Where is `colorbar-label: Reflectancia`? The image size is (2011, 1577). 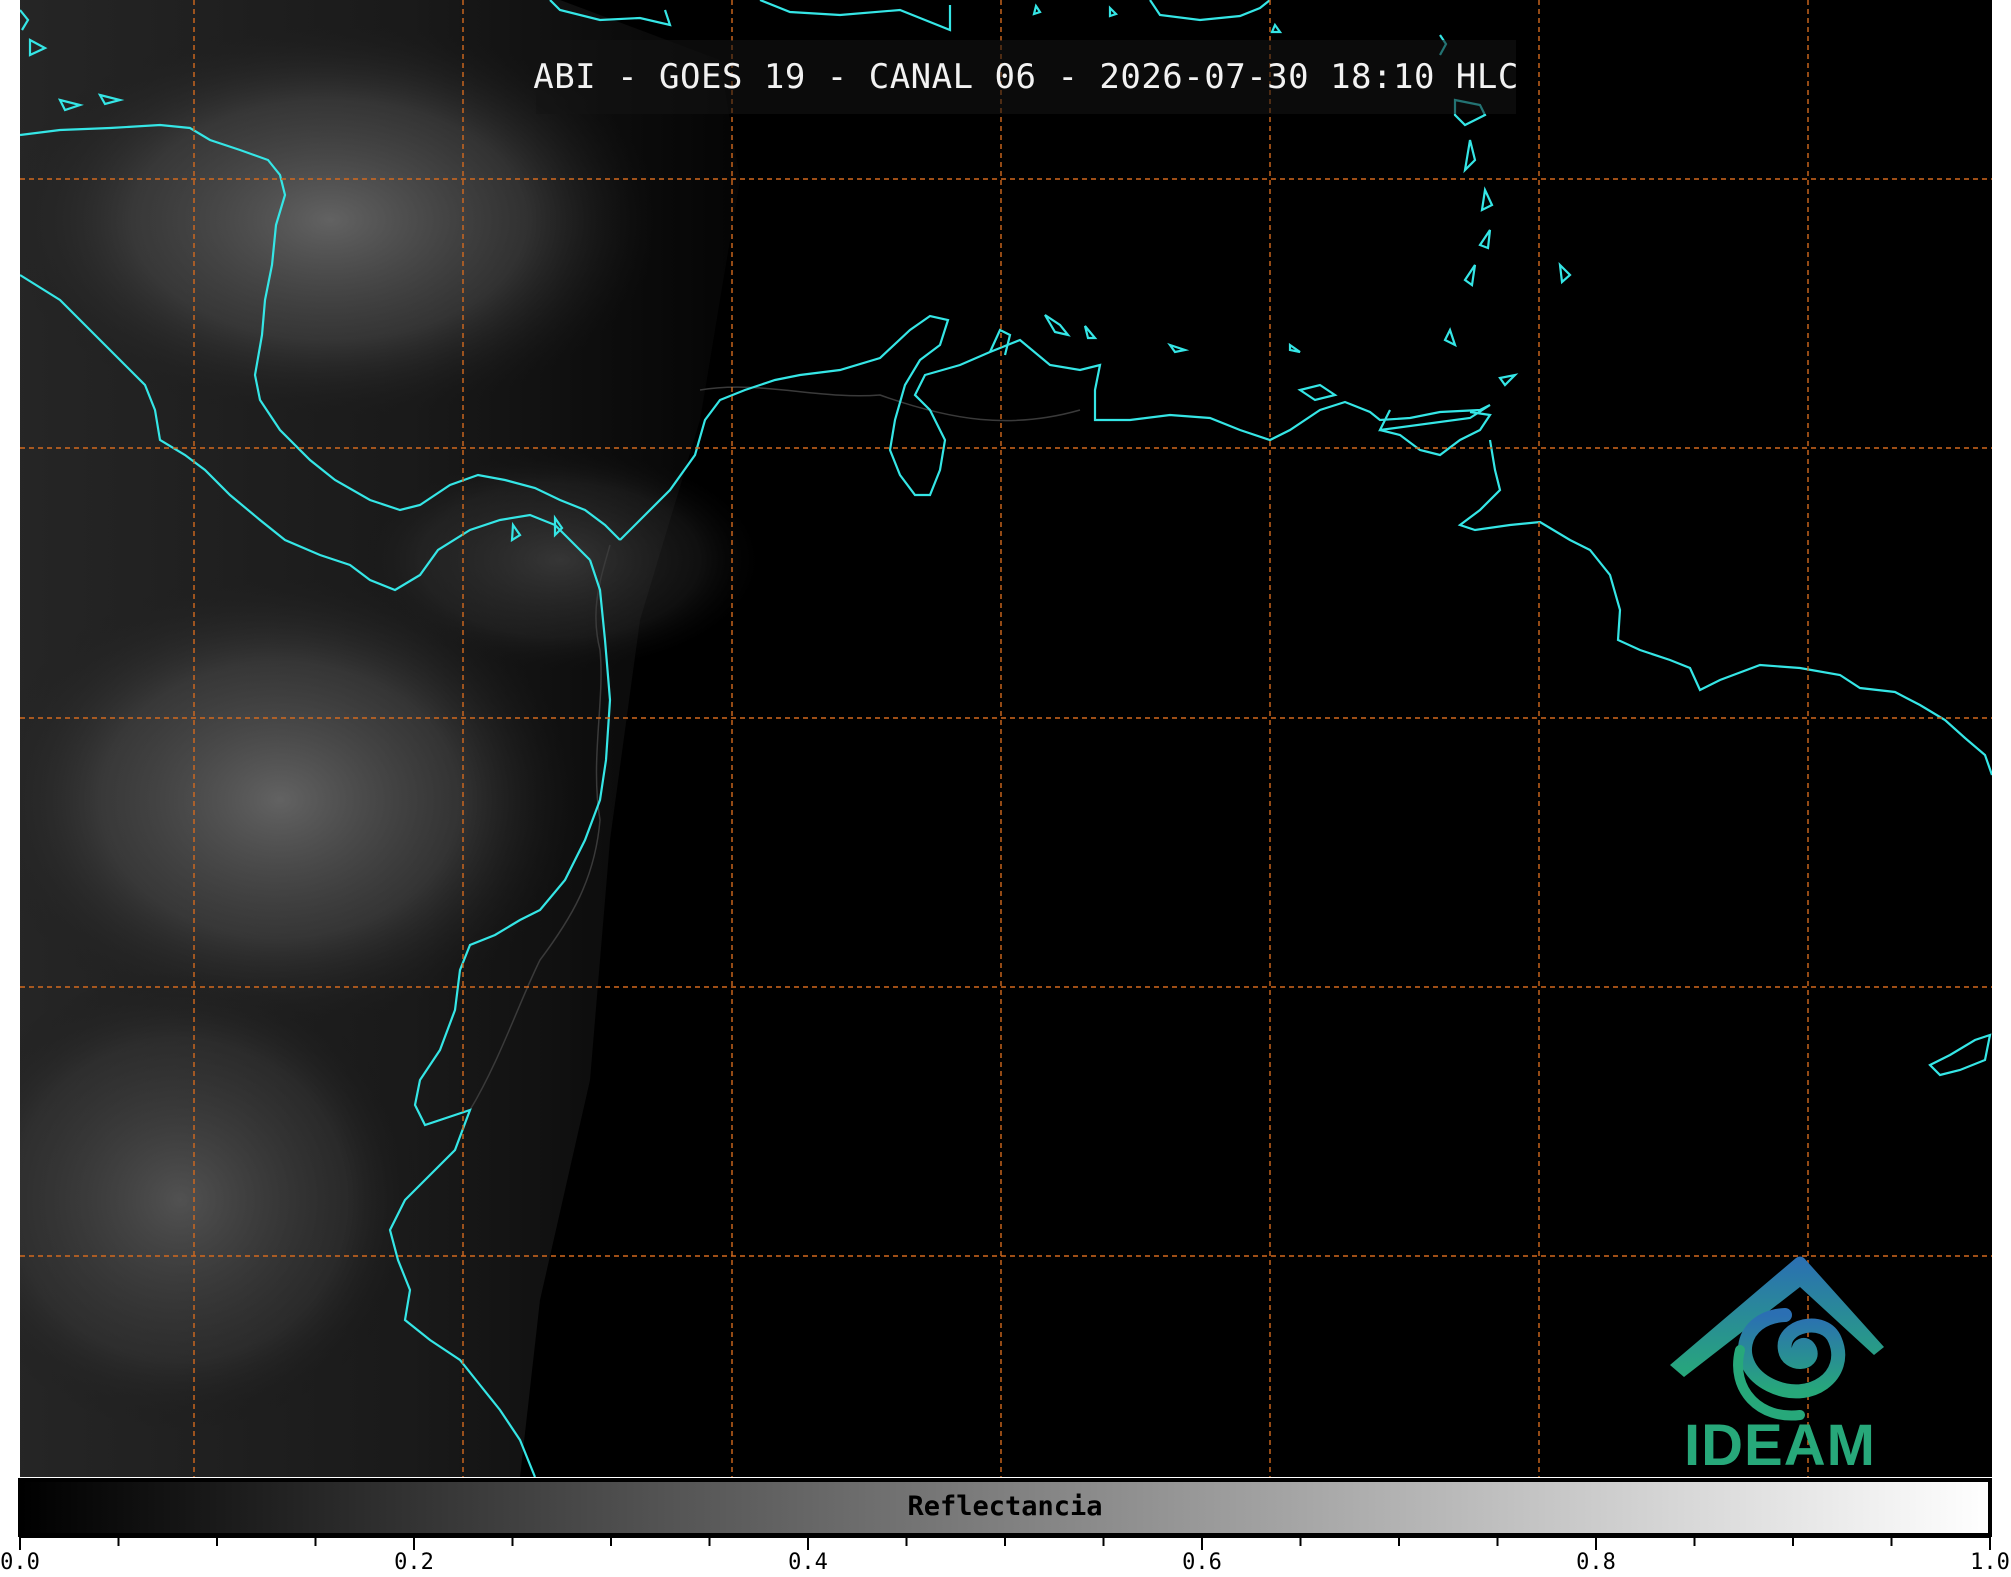
colorbar-label: Reflectancia is located at coordinates (1005, 1506).